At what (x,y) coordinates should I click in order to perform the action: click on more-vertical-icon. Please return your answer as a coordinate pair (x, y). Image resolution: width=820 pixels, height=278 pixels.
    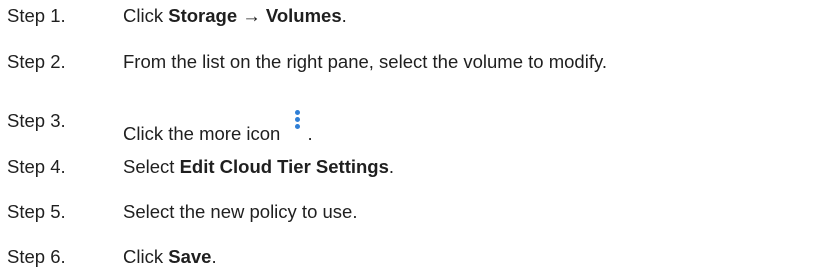
    Looking at the image, I should click on (298, 123).